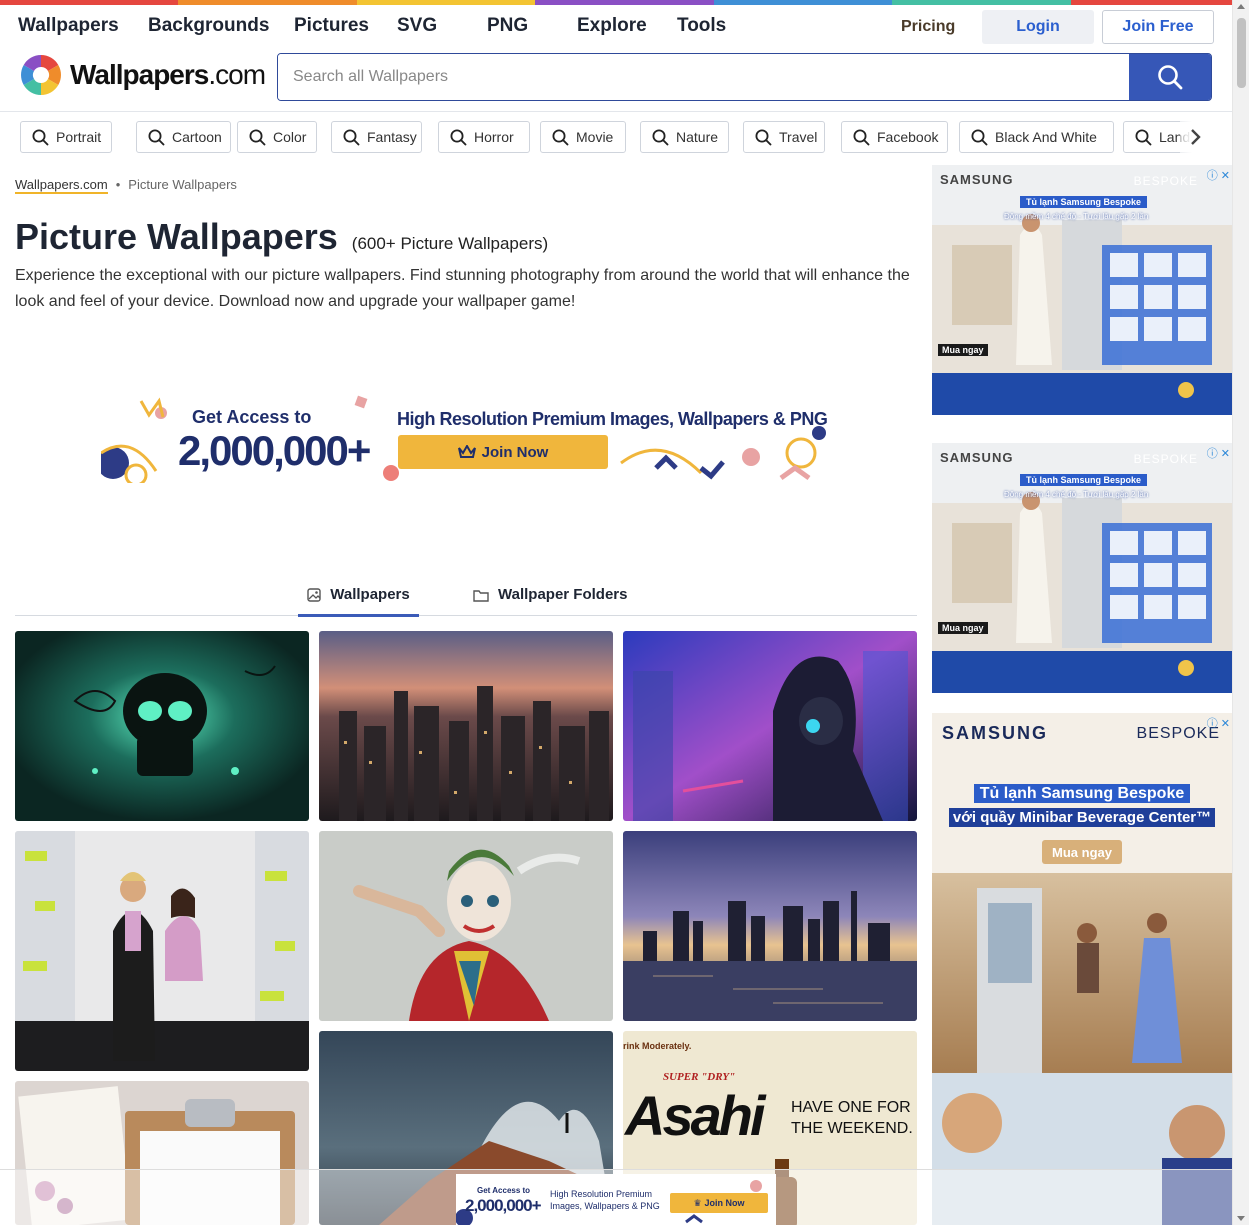  What do you see at coordinates (1241, 53) in the screenshot?
I see `scrollbar-thumb` at bounding box center [1241, 53].